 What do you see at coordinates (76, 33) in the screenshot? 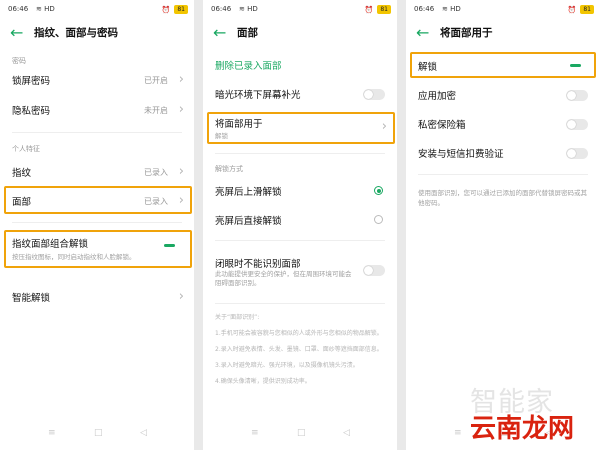
I see `page-title: 指纹、面部与密码` at bounding box center [76, 33].